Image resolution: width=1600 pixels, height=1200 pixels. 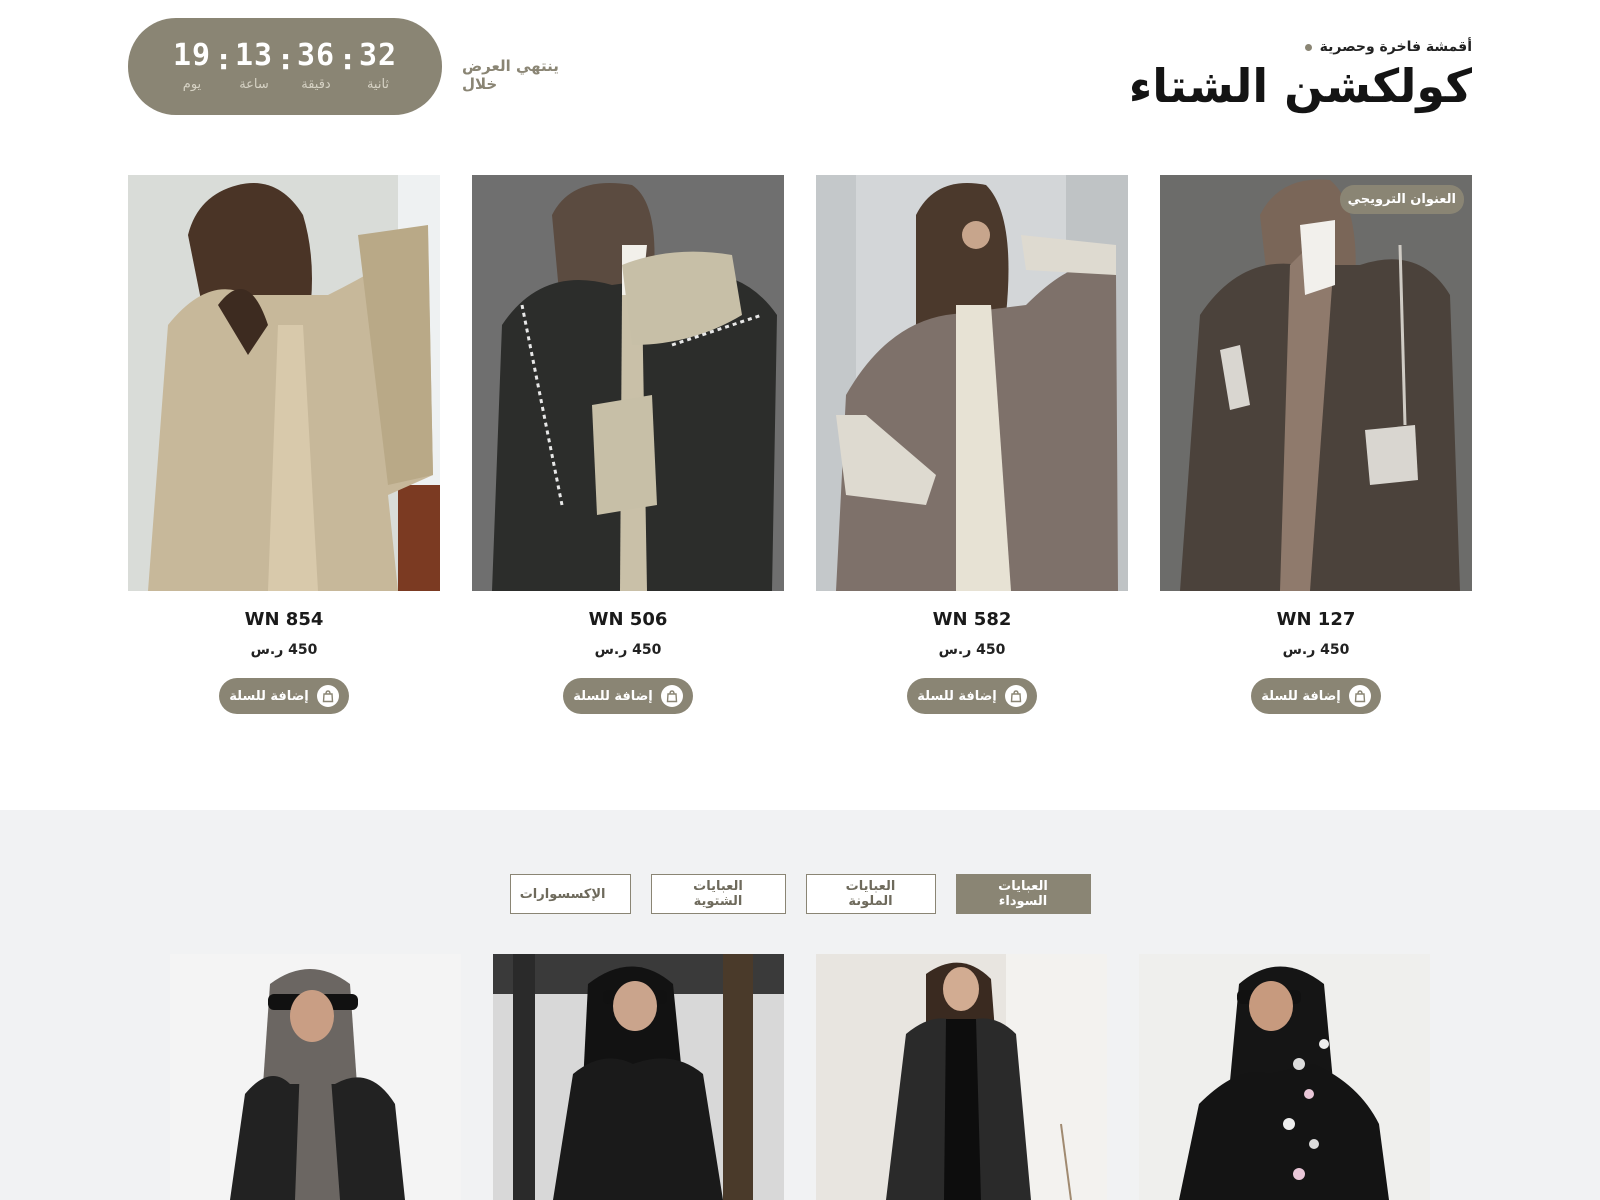 What do you see at coordinates (972, 619) in the screenshot?
I see `product-name: WN 582` at bounding box center [972, 619].